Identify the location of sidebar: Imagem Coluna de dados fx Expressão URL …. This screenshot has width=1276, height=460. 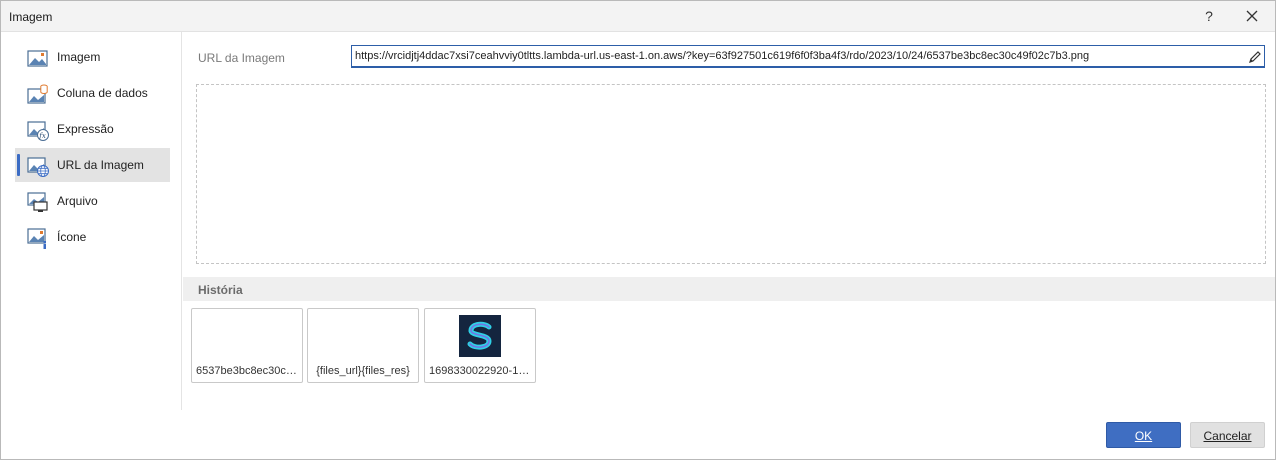
(91, 221).